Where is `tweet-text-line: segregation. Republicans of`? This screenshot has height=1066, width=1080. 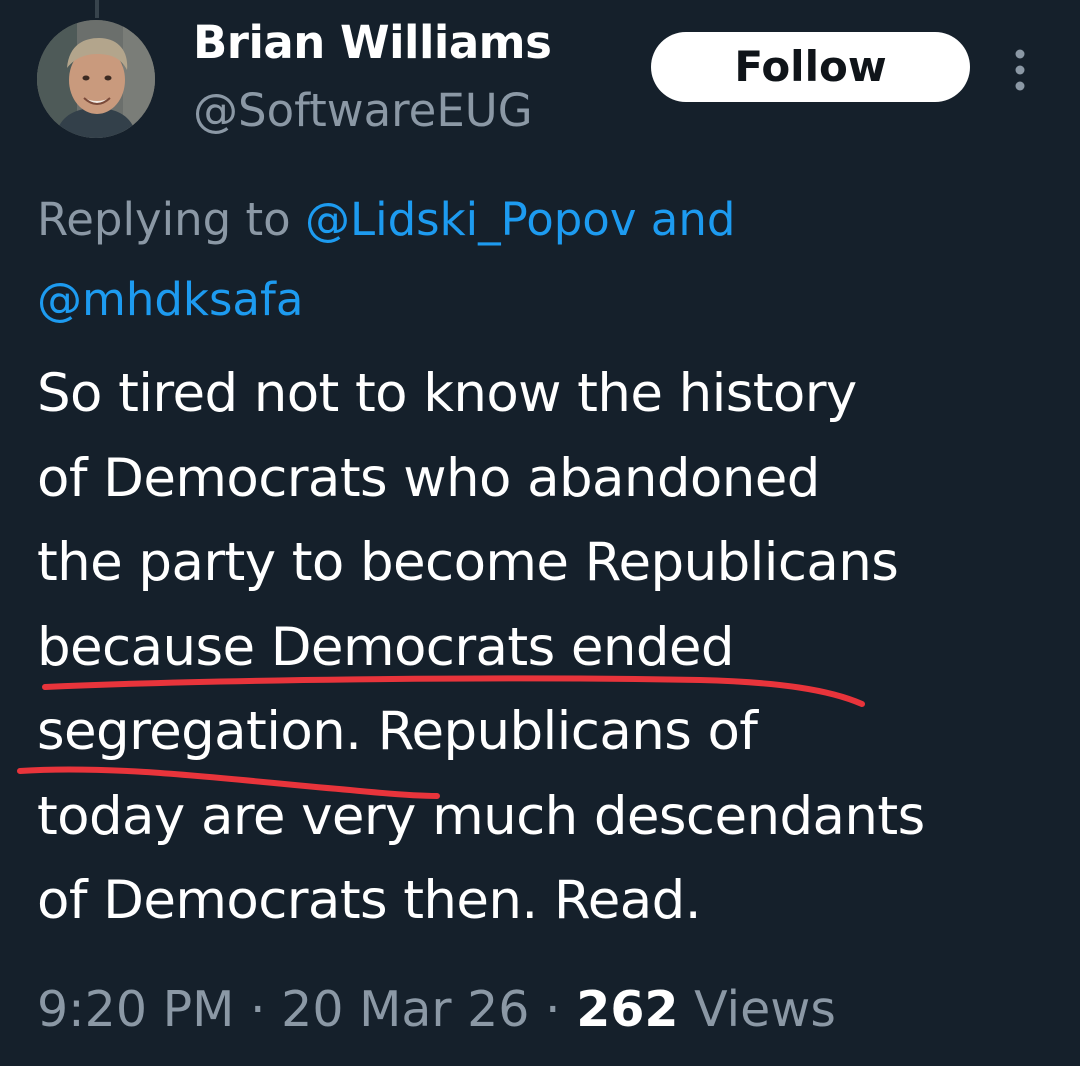
tweet-text-line: segregation. Republicans of is located at coordinates (397, 731).